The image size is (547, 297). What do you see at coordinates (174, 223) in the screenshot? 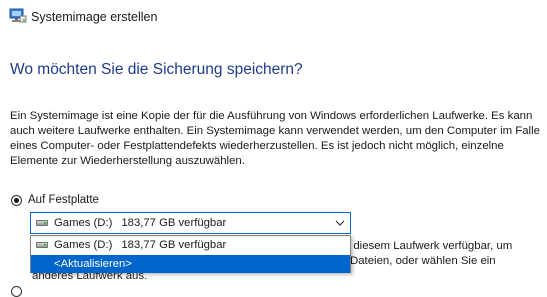
I see `selected-drive-free: 183,77 GB verfügbar` at bounding box center [174, 223].